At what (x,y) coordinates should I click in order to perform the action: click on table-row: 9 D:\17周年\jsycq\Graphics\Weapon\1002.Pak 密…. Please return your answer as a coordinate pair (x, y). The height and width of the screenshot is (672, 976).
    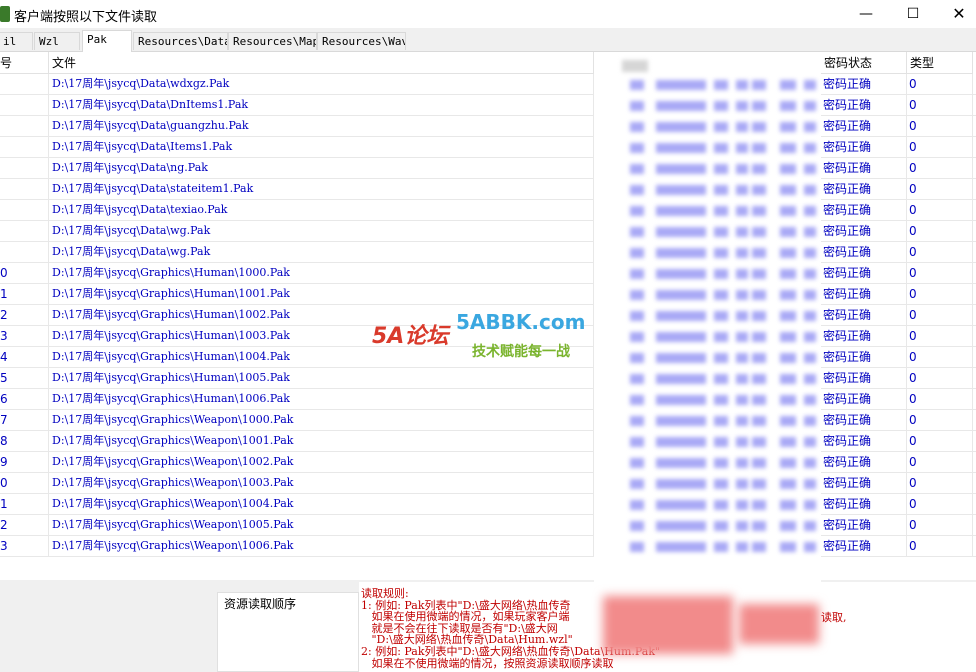
    Looking at the image, I should click on (488, 462).